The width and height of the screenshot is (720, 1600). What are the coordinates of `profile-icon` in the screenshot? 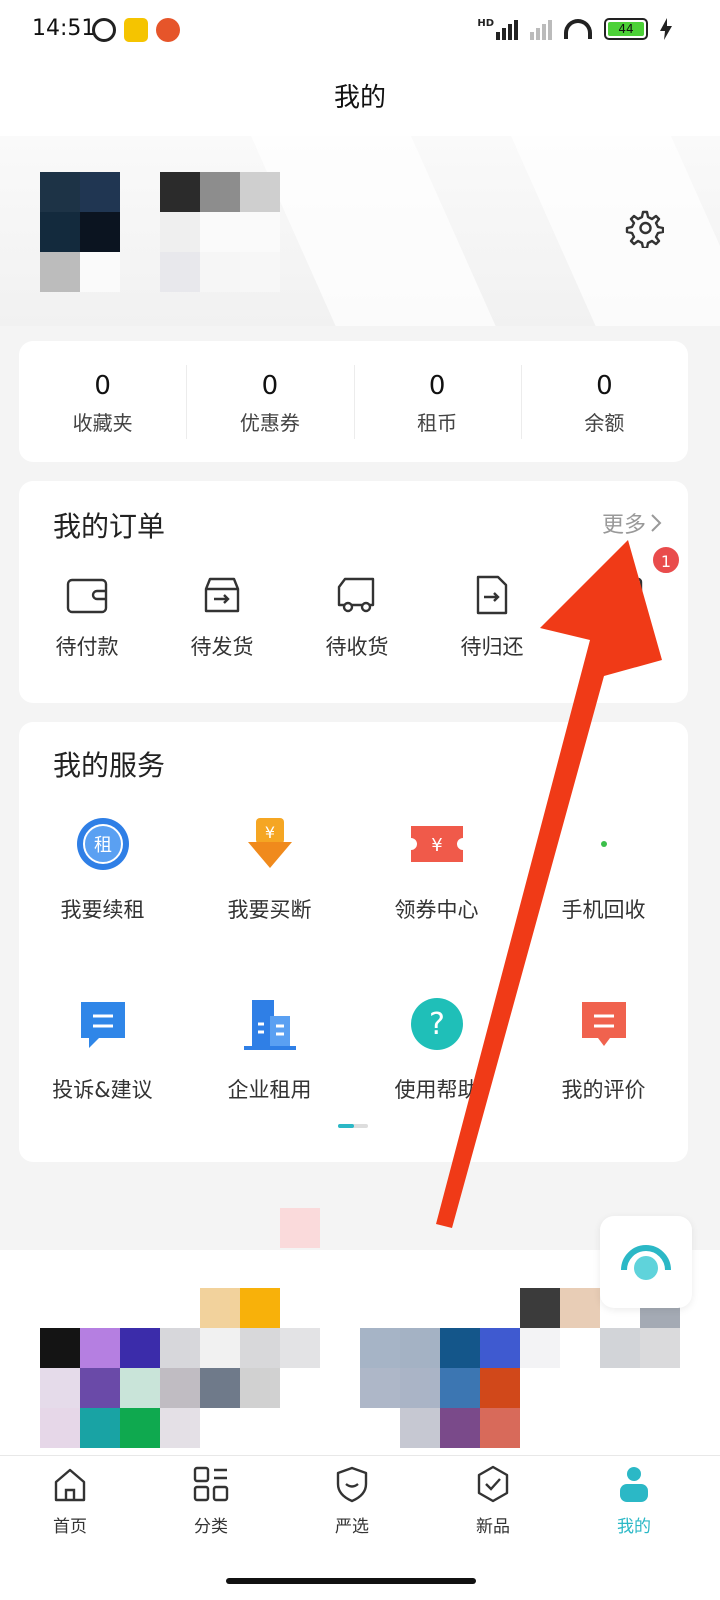 It's located at (634, 1484).